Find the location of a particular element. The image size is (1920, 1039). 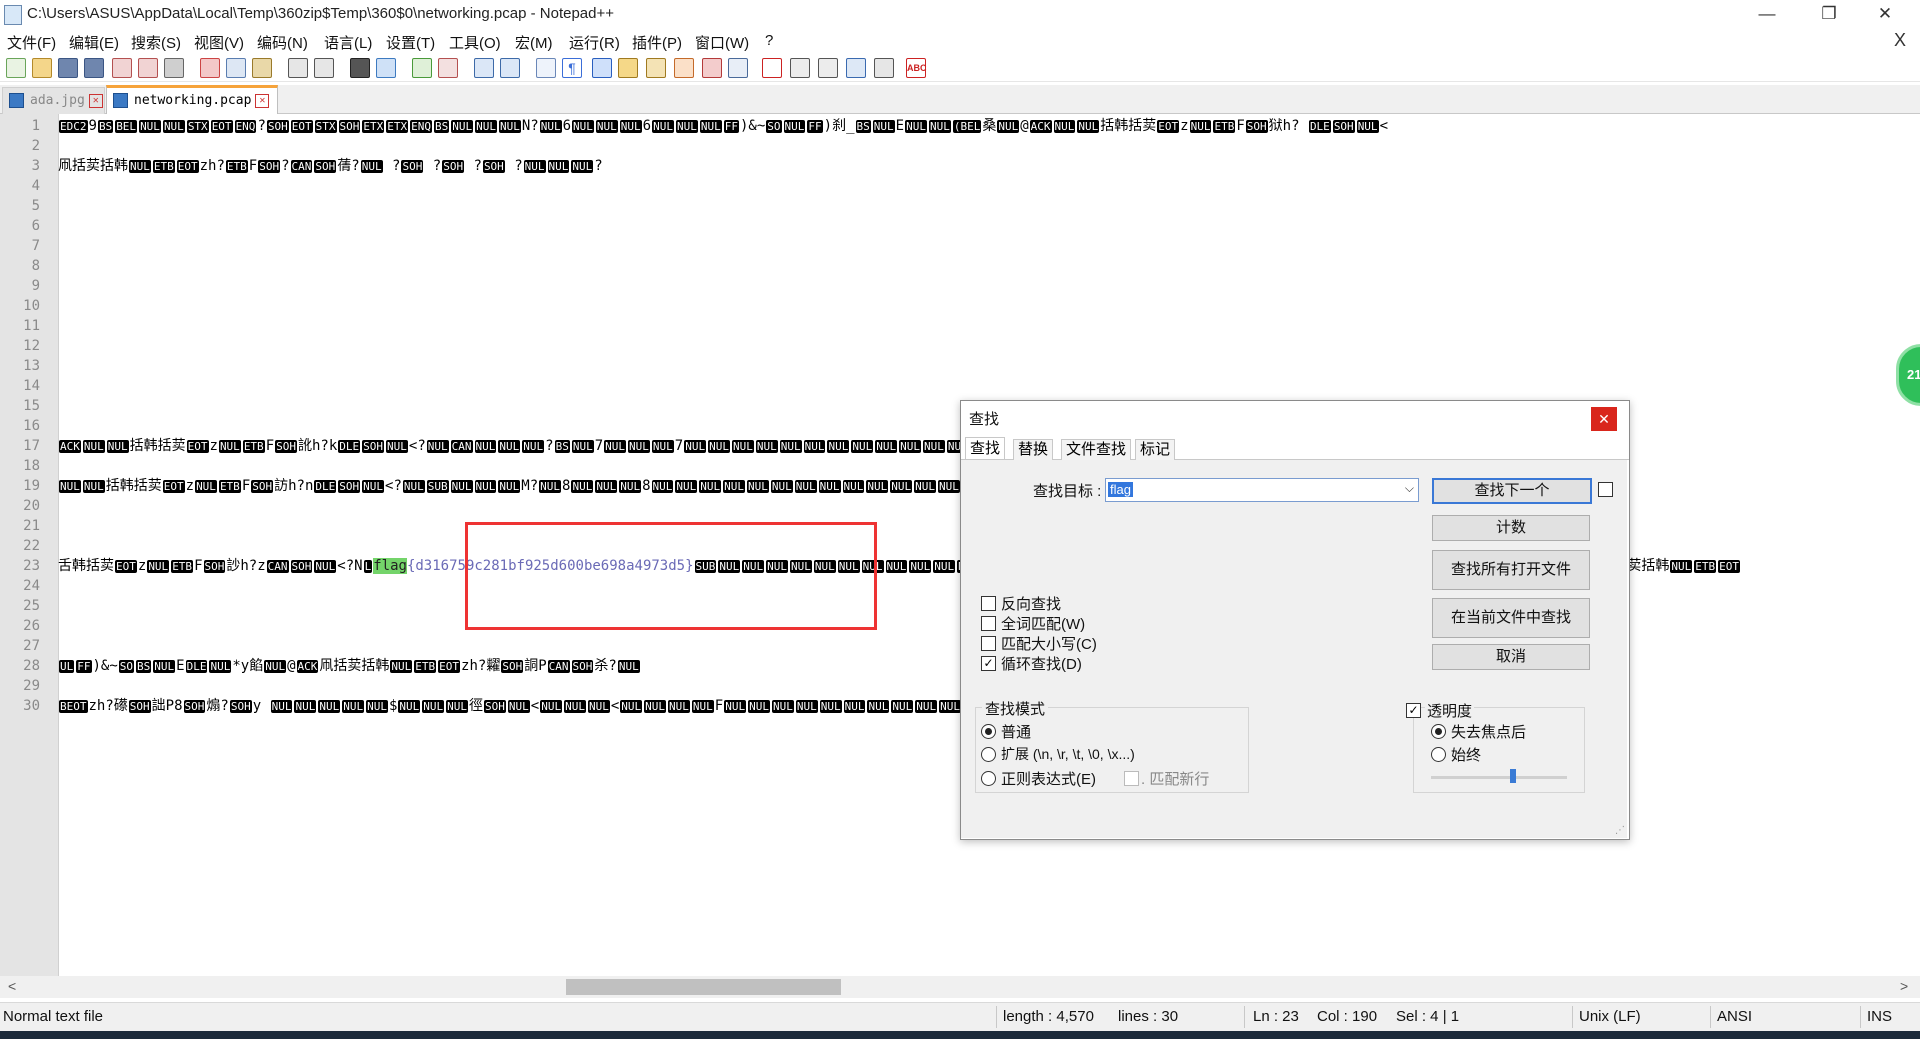

restore-button: ❐ is located at coordinates (1829, 14).